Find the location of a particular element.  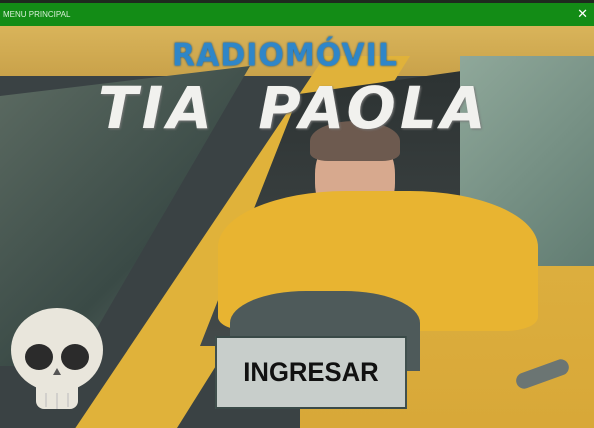

close-icon: ✕ is located at coordinates (582, 14).